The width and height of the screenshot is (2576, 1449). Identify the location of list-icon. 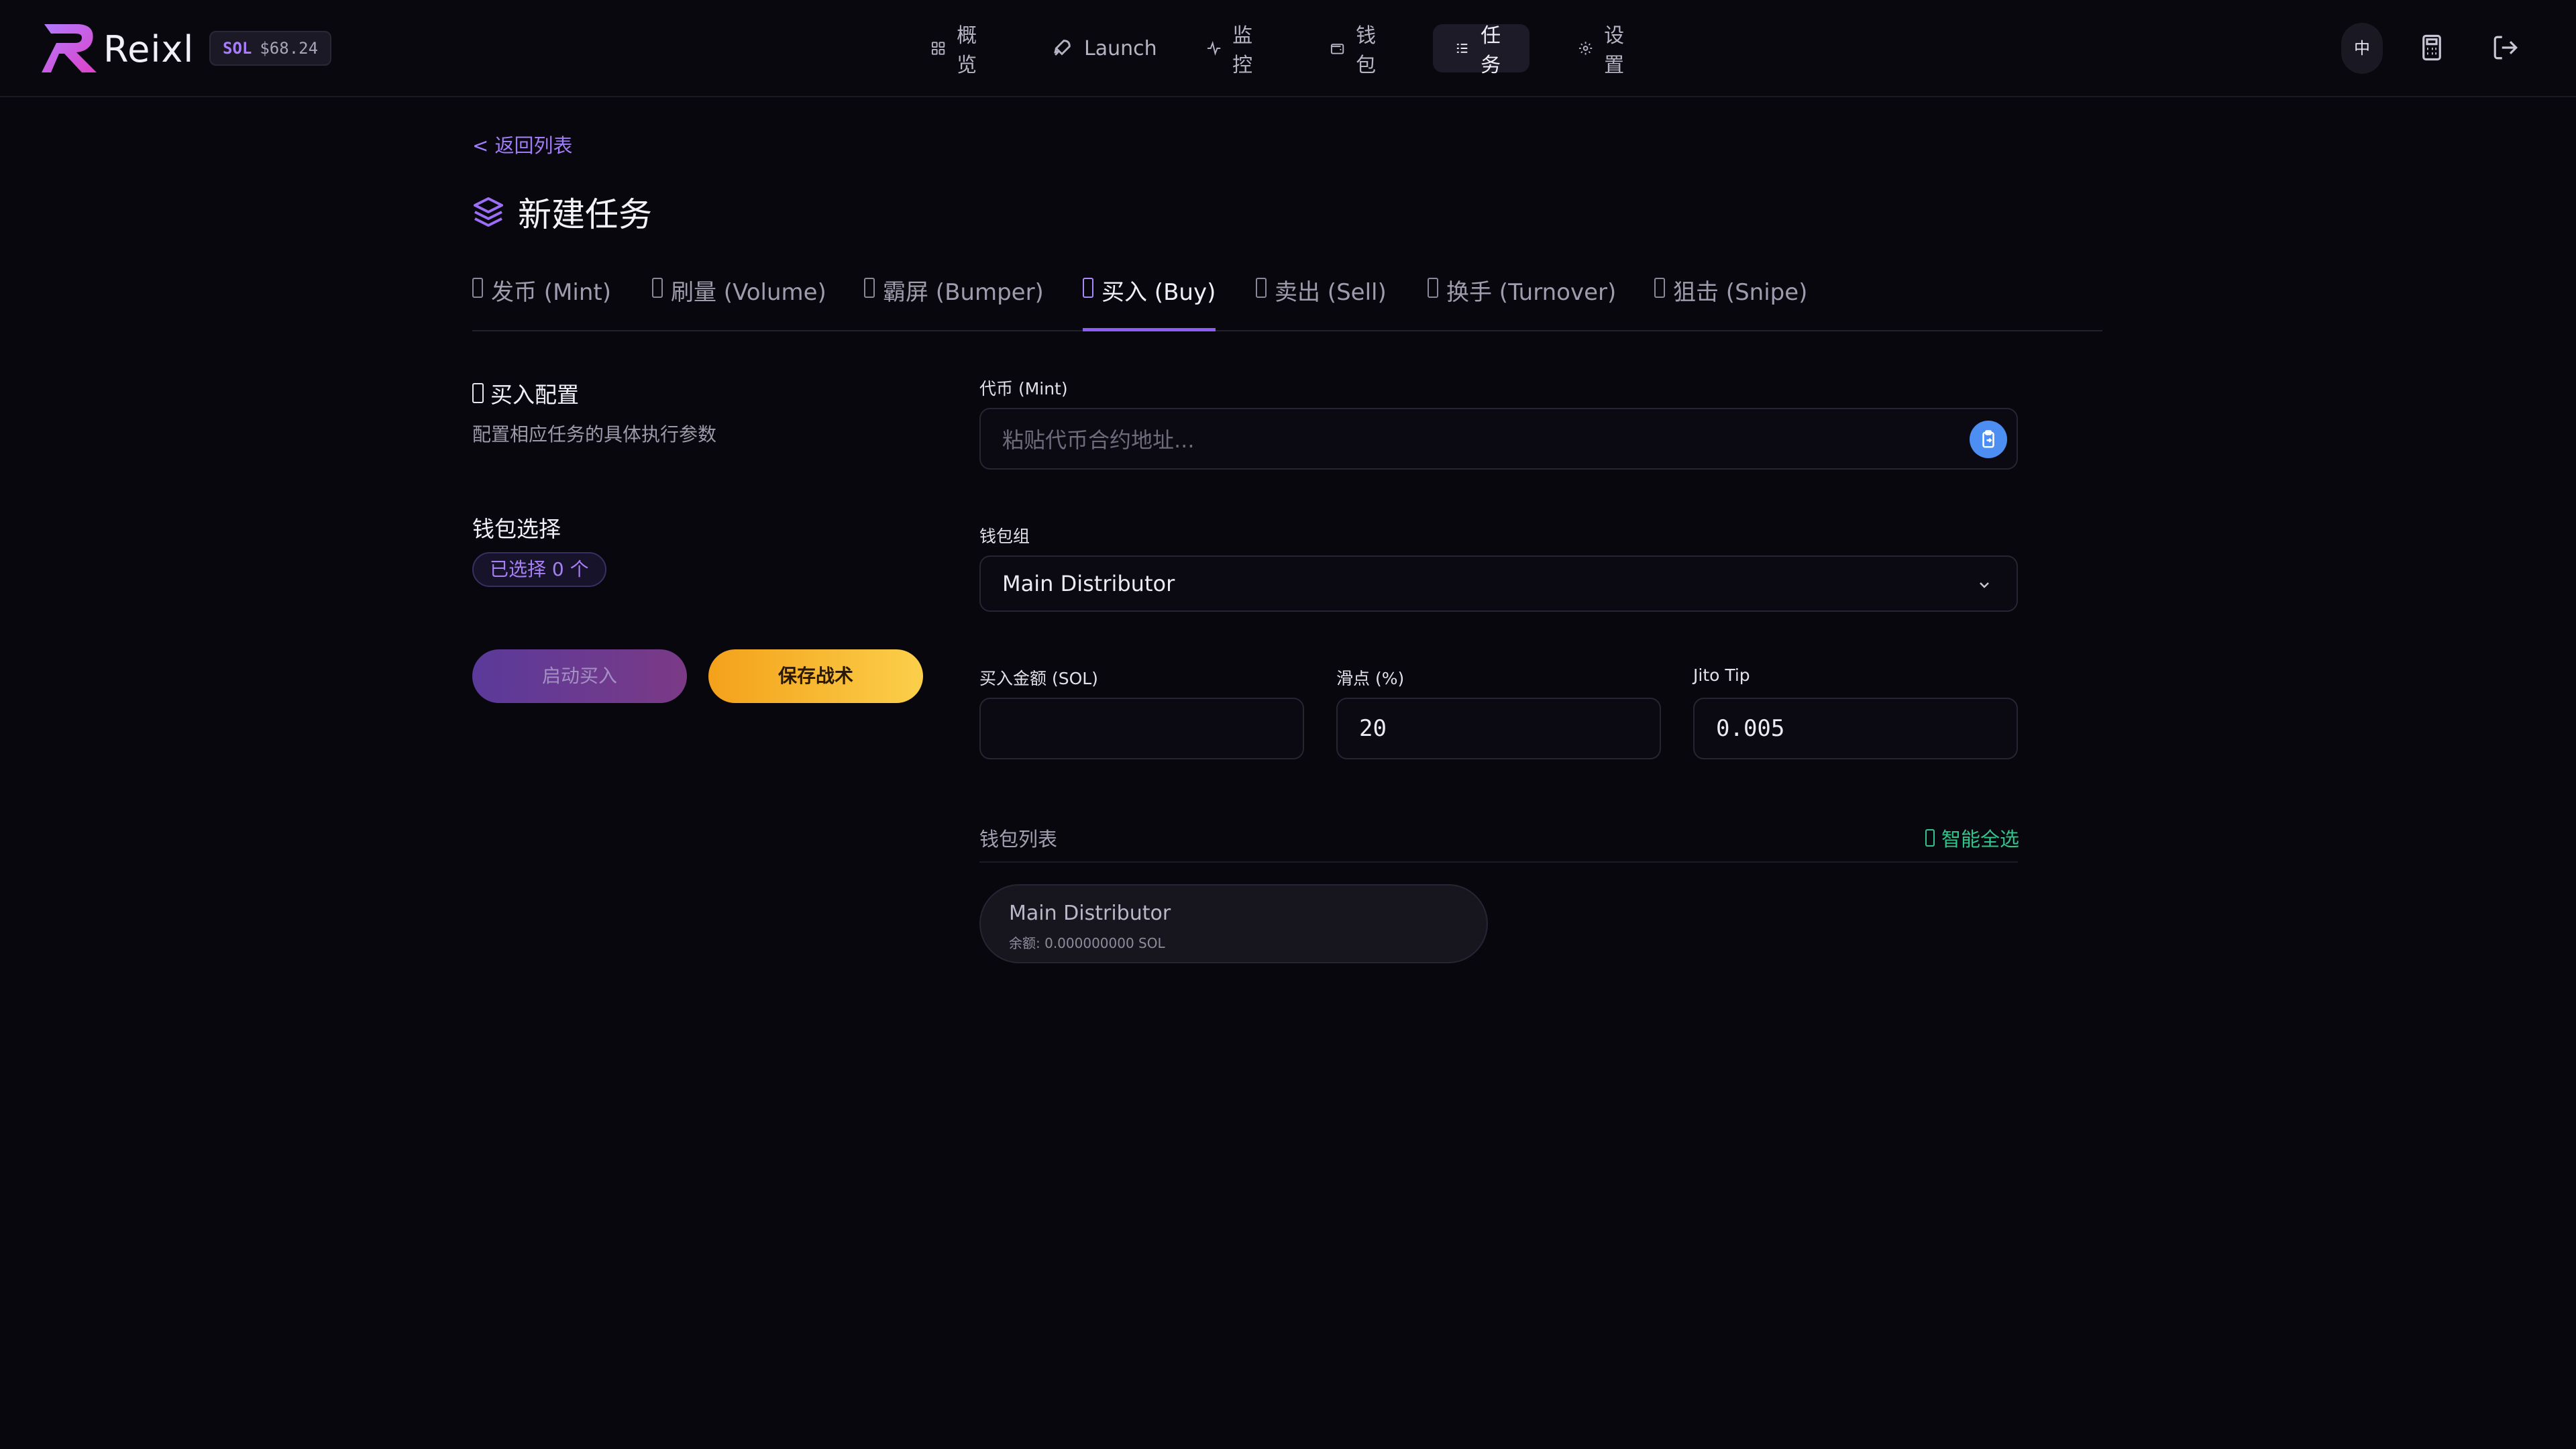
(1462, 48).